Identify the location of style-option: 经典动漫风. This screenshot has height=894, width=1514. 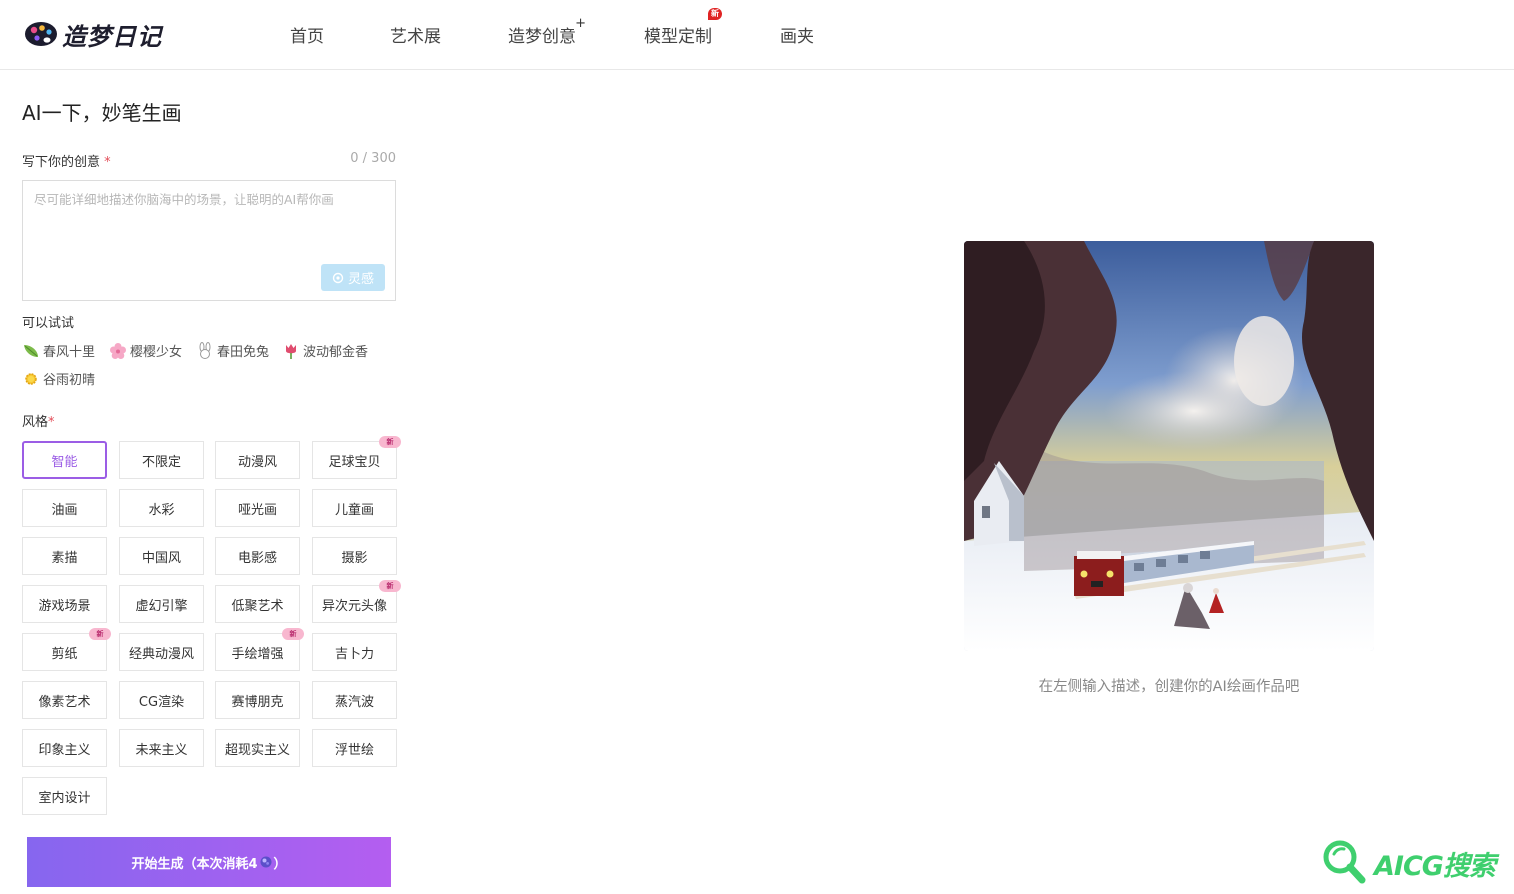
(161, 652).